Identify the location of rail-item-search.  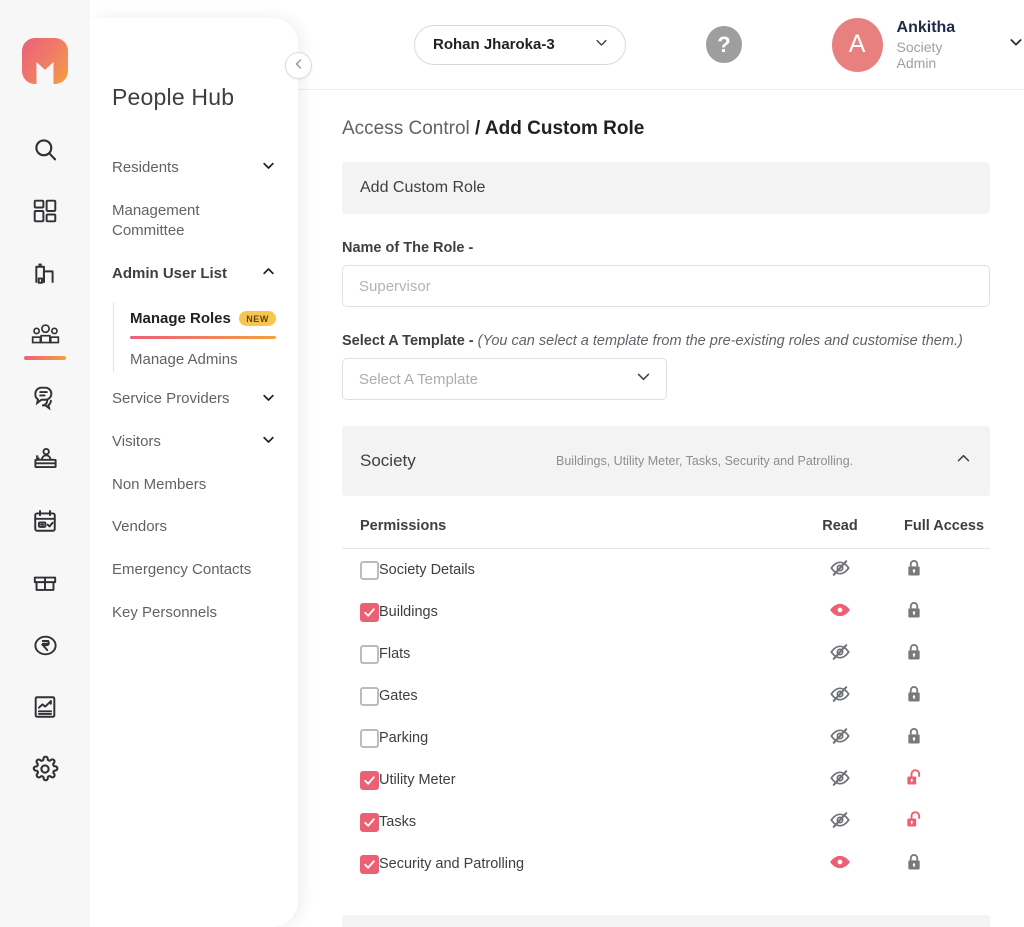
(45, 149).